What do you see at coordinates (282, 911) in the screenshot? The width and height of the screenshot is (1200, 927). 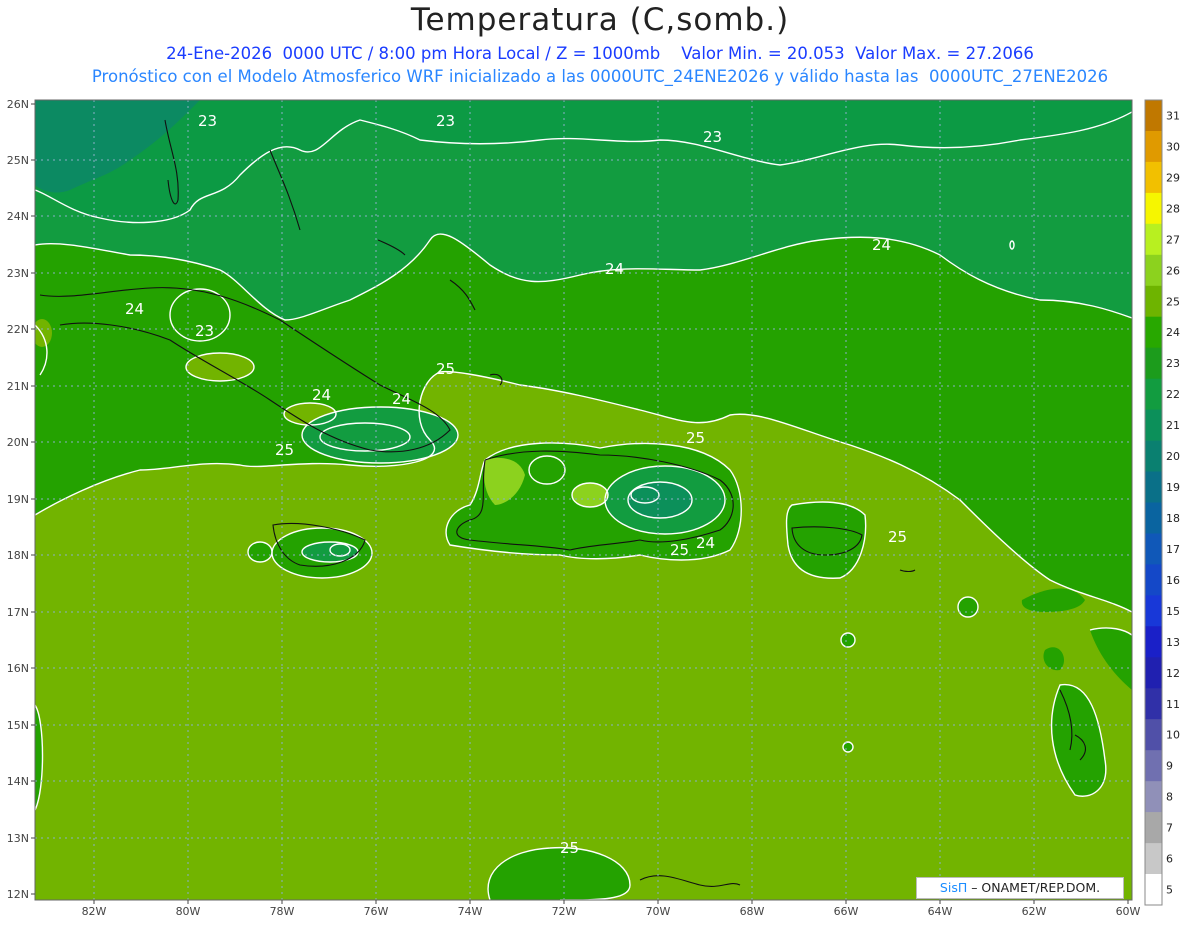 I see `lon-label: 78W` at bounding box center [282, 911].